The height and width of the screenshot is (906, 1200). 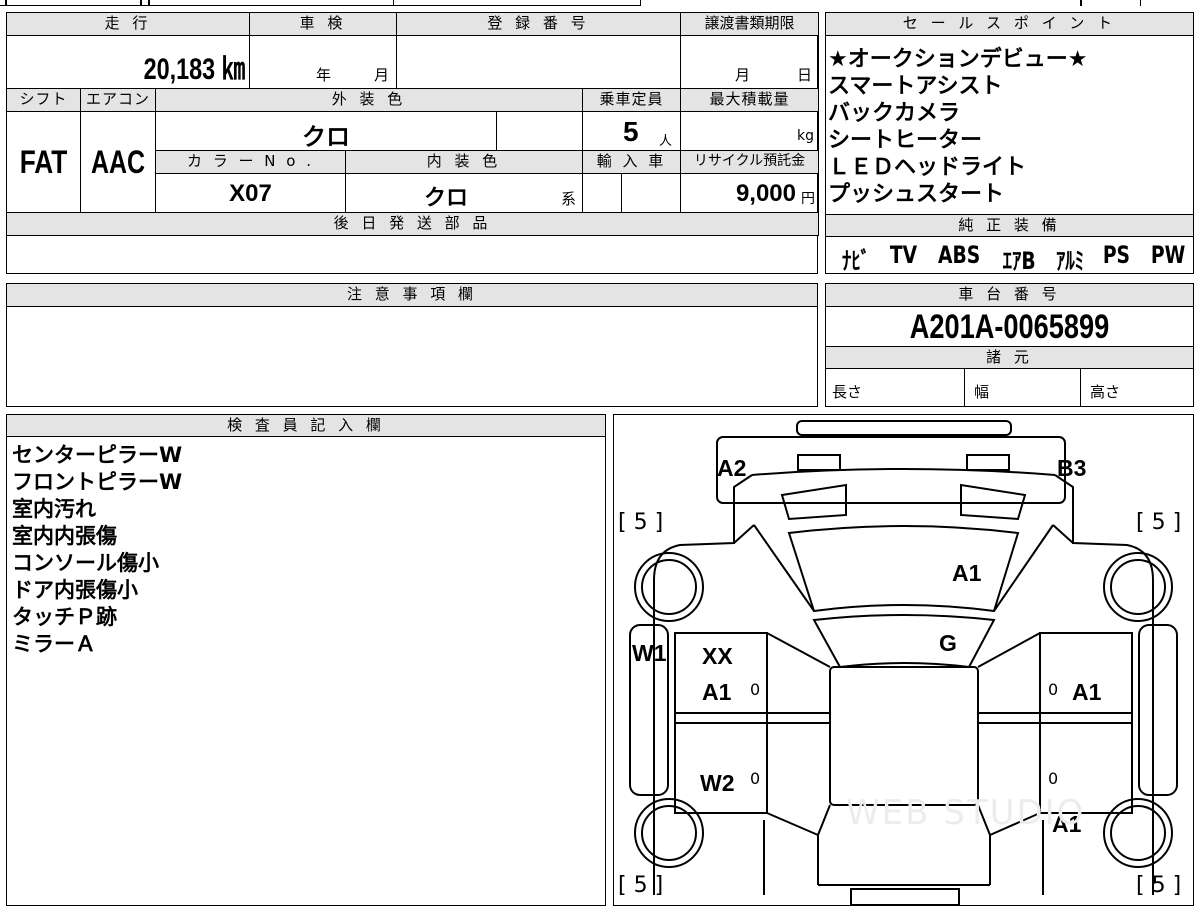 What do you see at coordinates (1009, 387) in the screenshot?
I see `specs-row: 長さ 幅 高さ` at bounding box center [1009, 387].